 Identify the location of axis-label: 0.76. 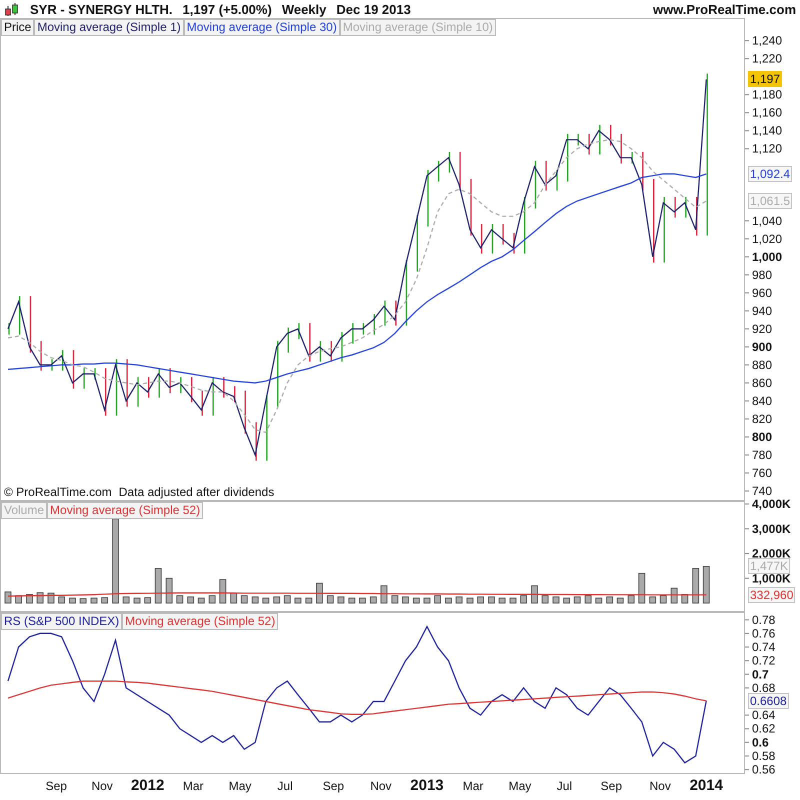
(764, 633).